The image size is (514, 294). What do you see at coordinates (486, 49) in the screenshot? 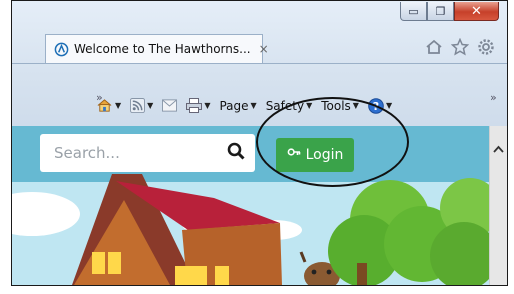
I see `settings-gear-icon` at bounding box center [486, 49].